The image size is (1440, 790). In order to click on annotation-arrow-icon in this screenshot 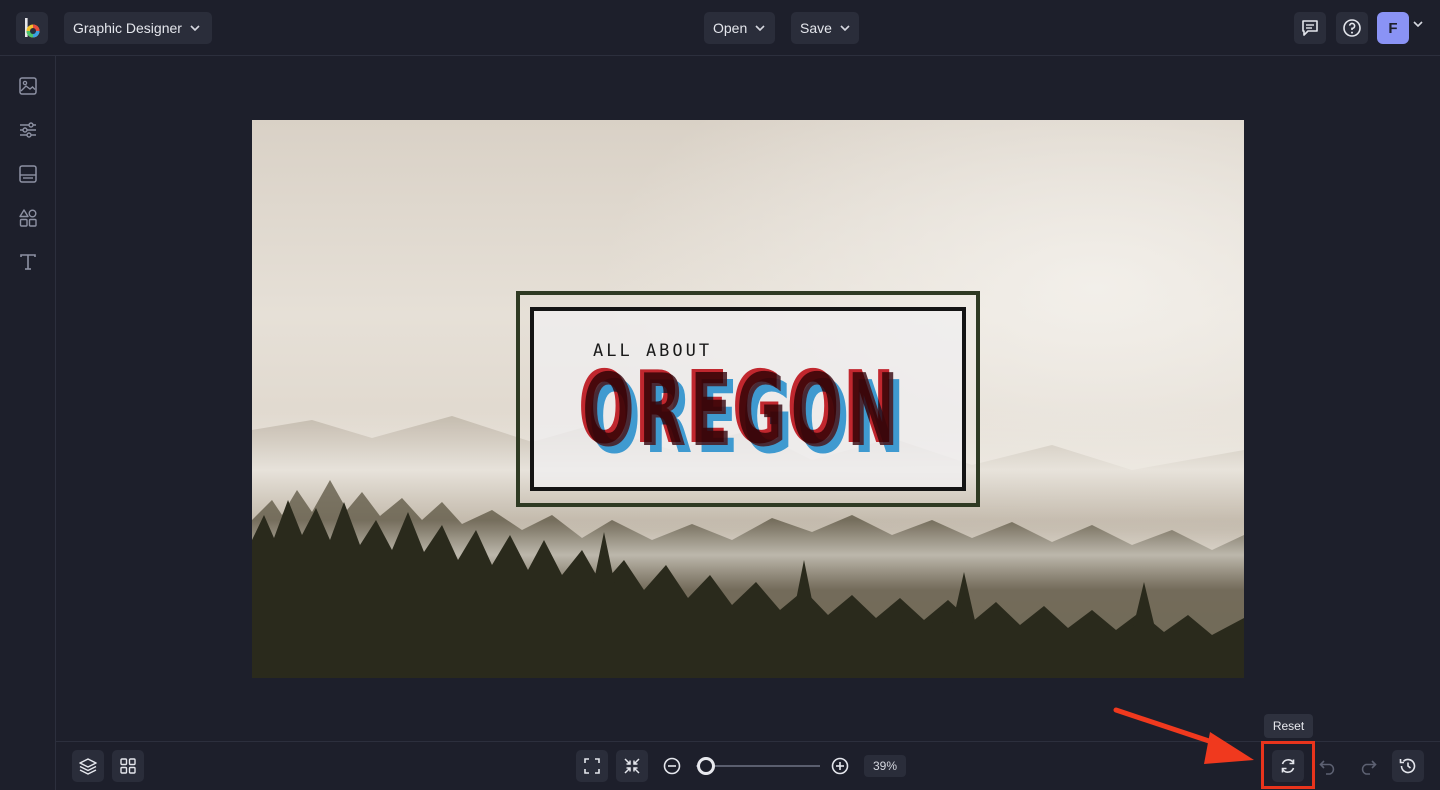, I will do `click(1183, 735)`.